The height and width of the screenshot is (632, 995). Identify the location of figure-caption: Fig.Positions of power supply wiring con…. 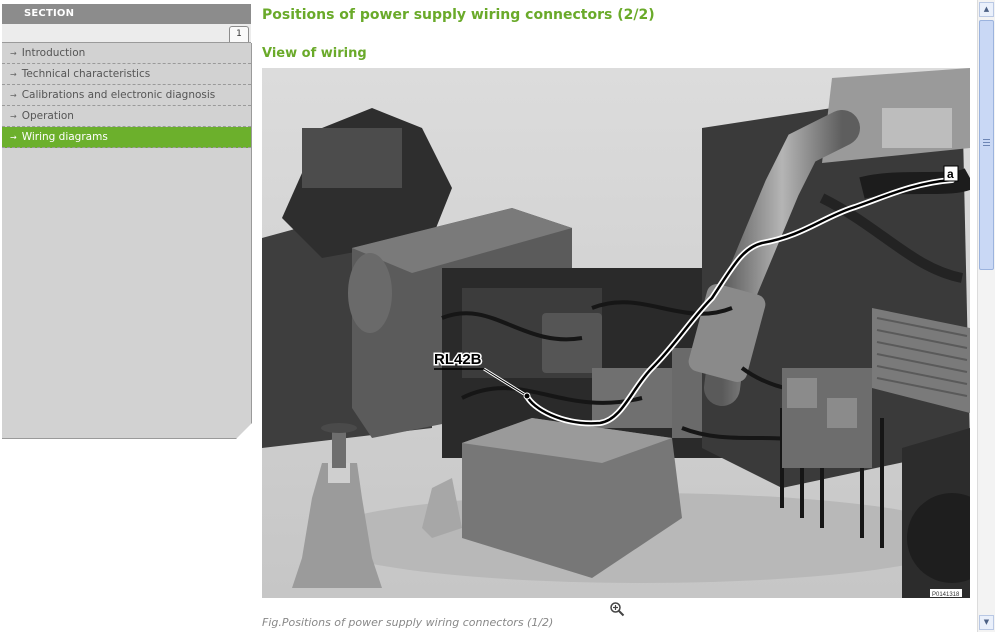
(408, 622).